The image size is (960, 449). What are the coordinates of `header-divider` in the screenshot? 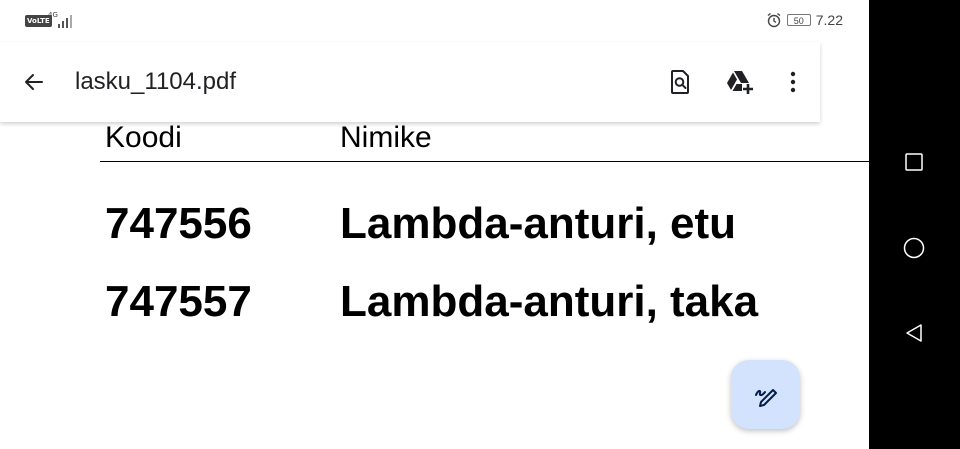 It's located at (484, 161).